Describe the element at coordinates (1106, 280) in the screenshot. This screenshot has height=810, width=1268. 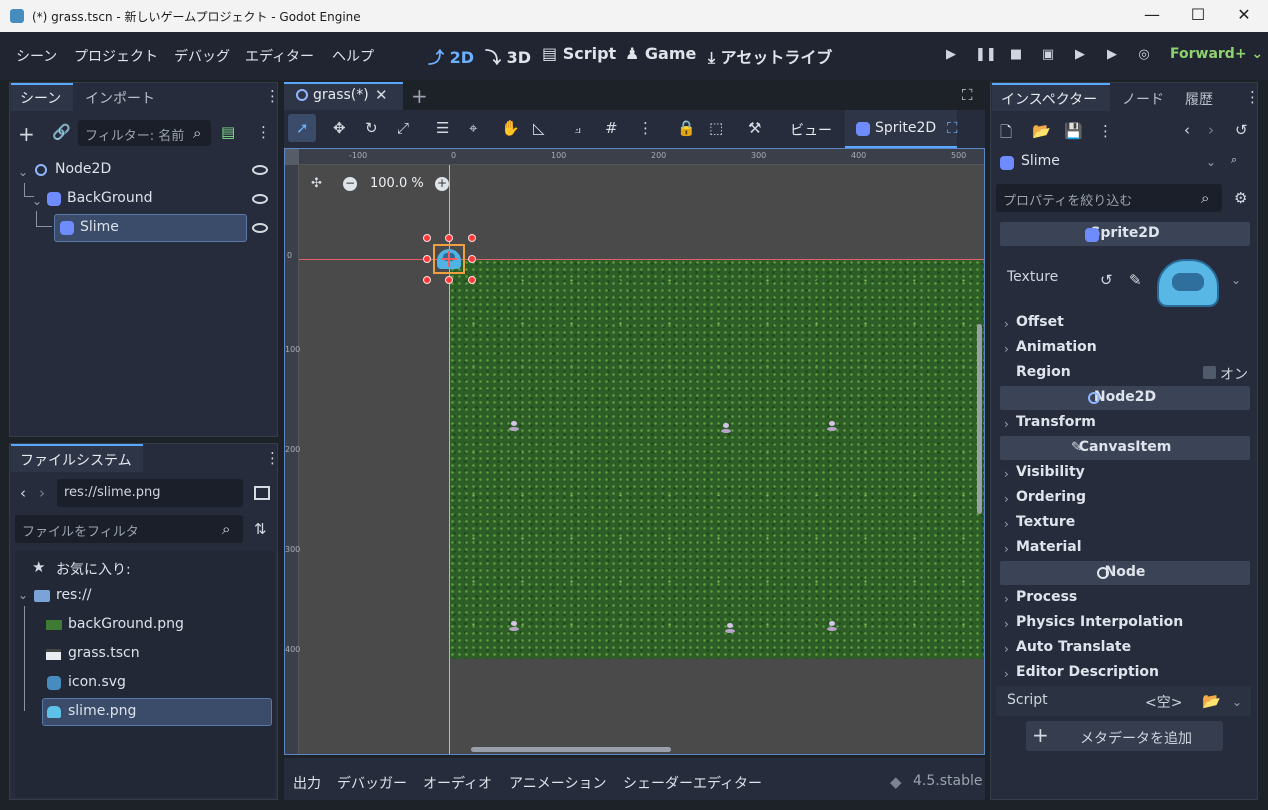
I see `revert-icon: ↺` at that location.